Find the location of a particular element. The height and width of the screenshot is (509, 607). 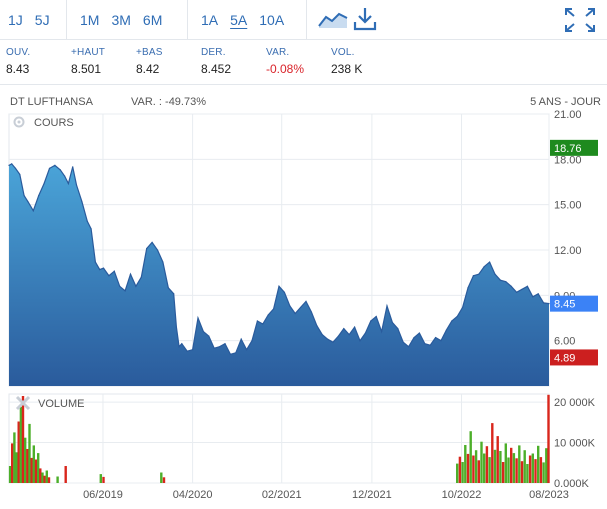

min-price-label: 4.89 is located at coordinates (564, 358).